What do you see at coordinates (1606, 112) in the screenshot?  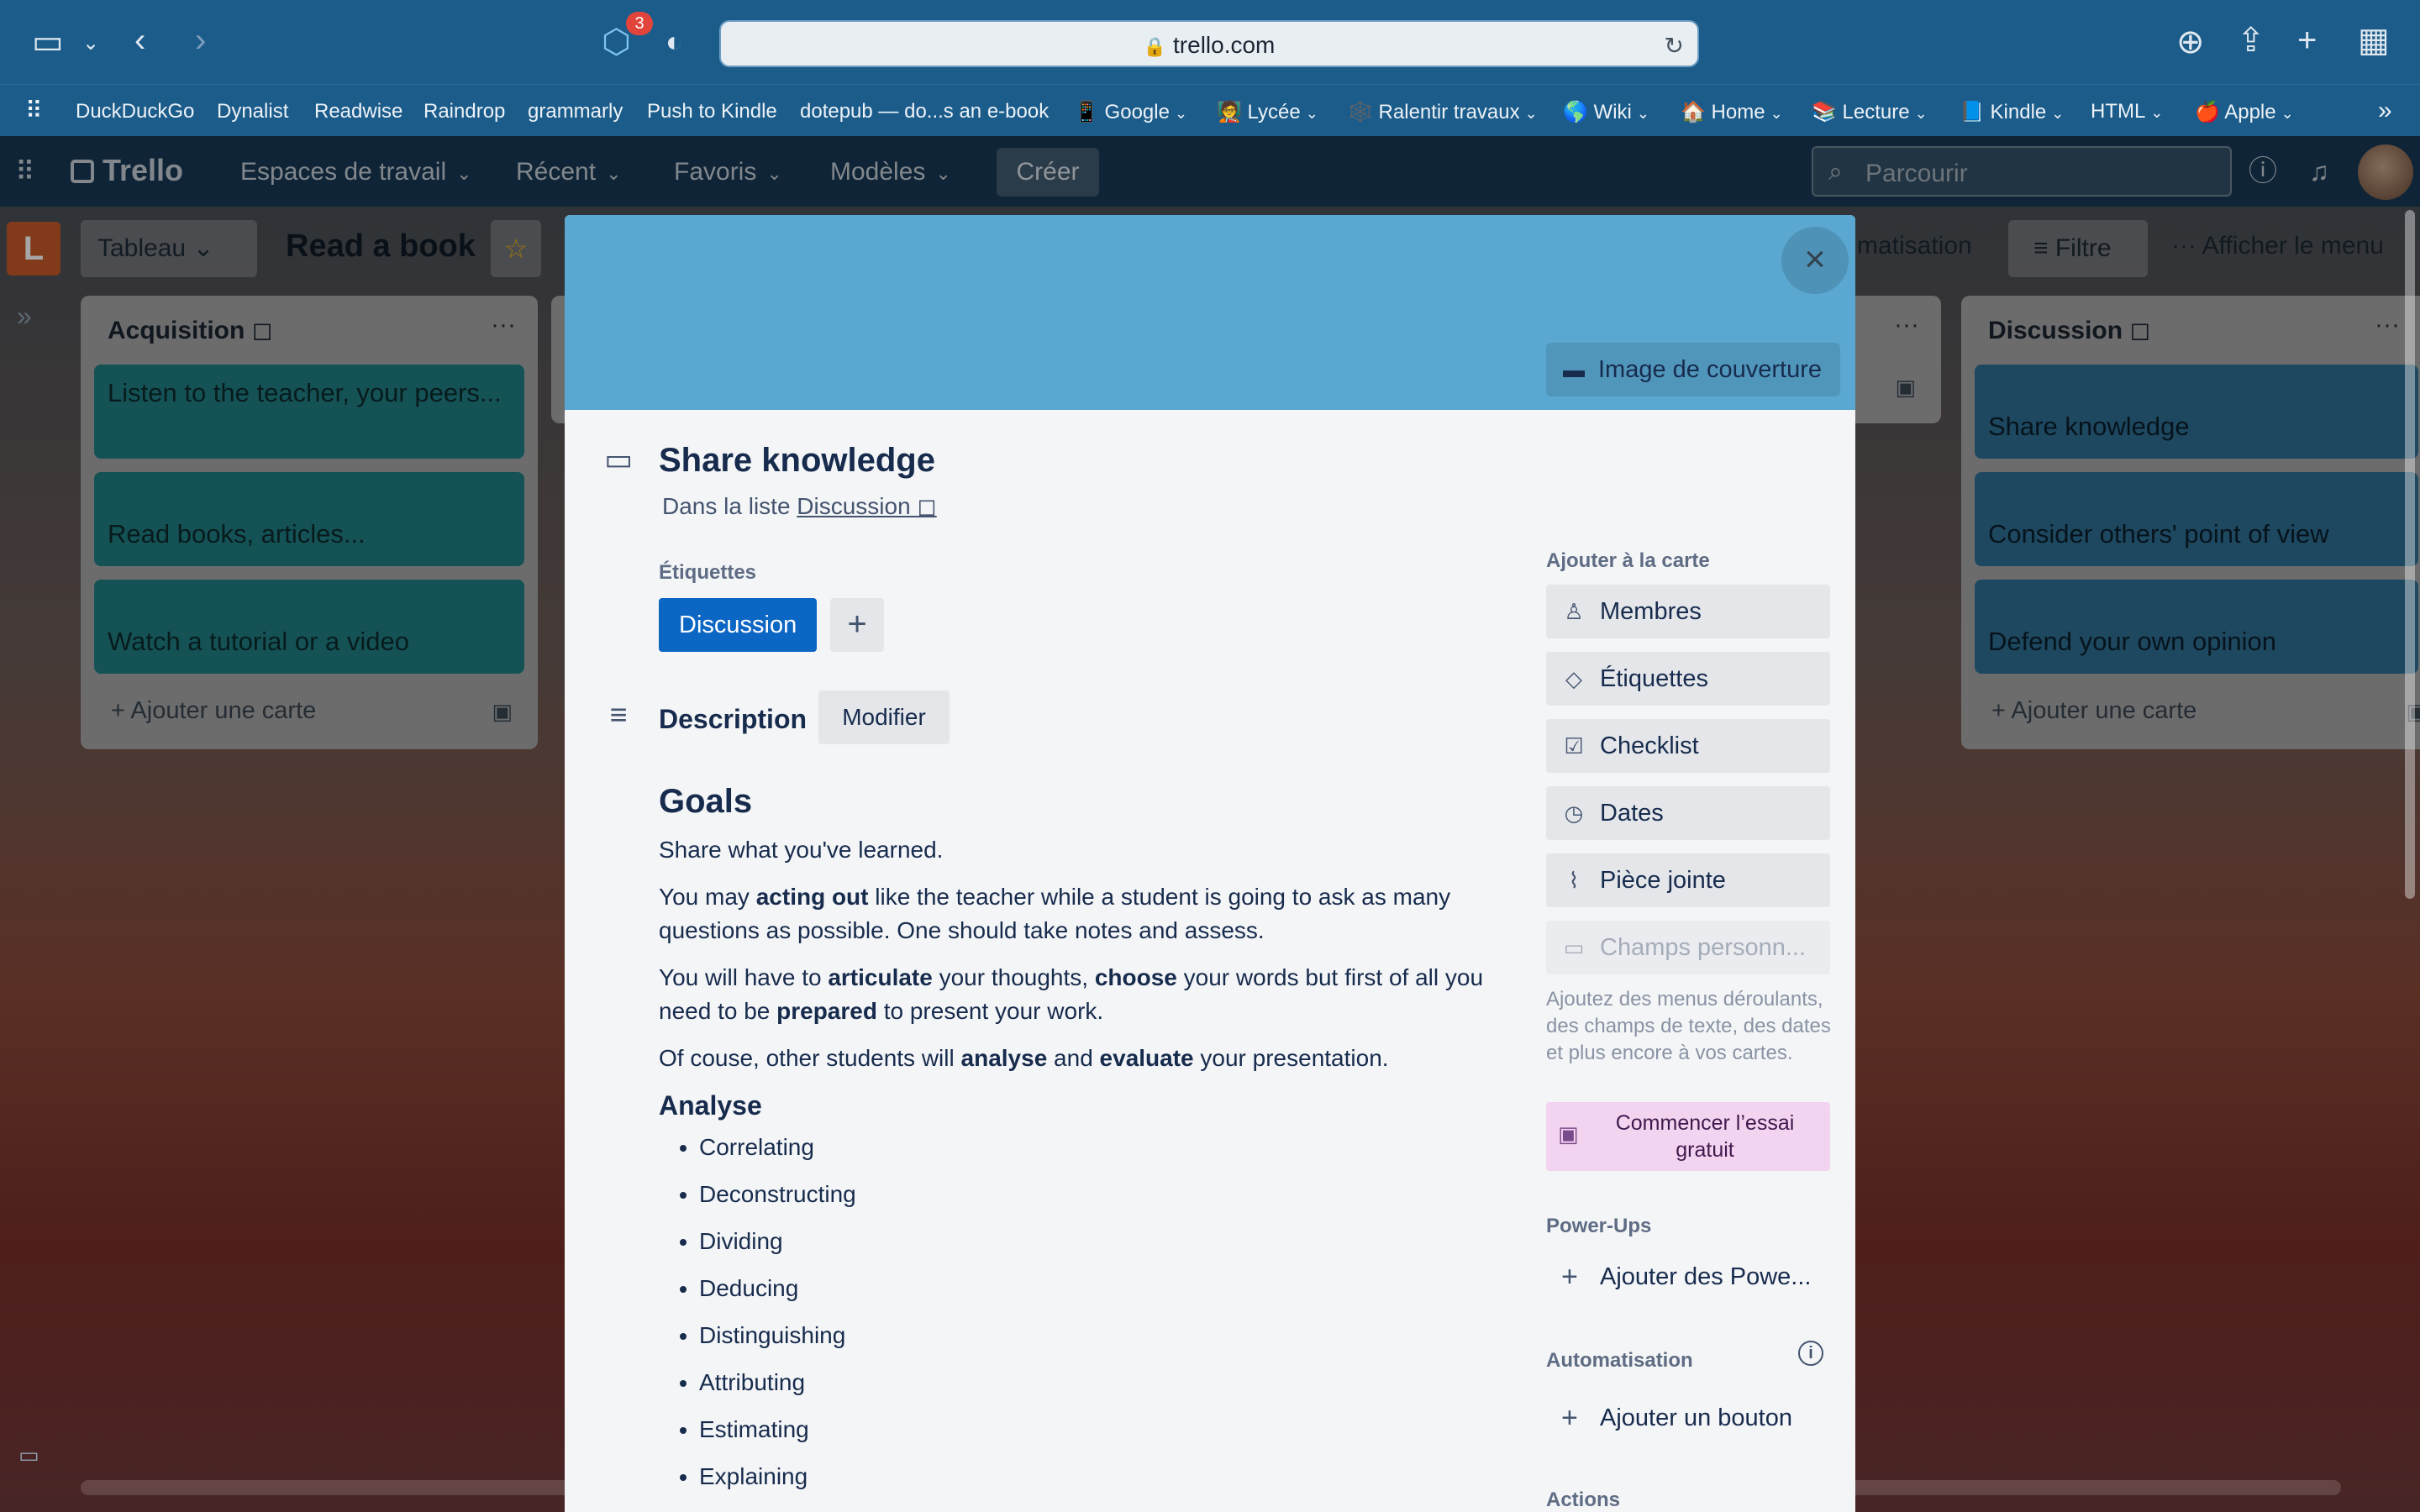 I see `bookmark-folder-wiki: 🌎 Wiki ⌄` at bounding box center [1606, 112].